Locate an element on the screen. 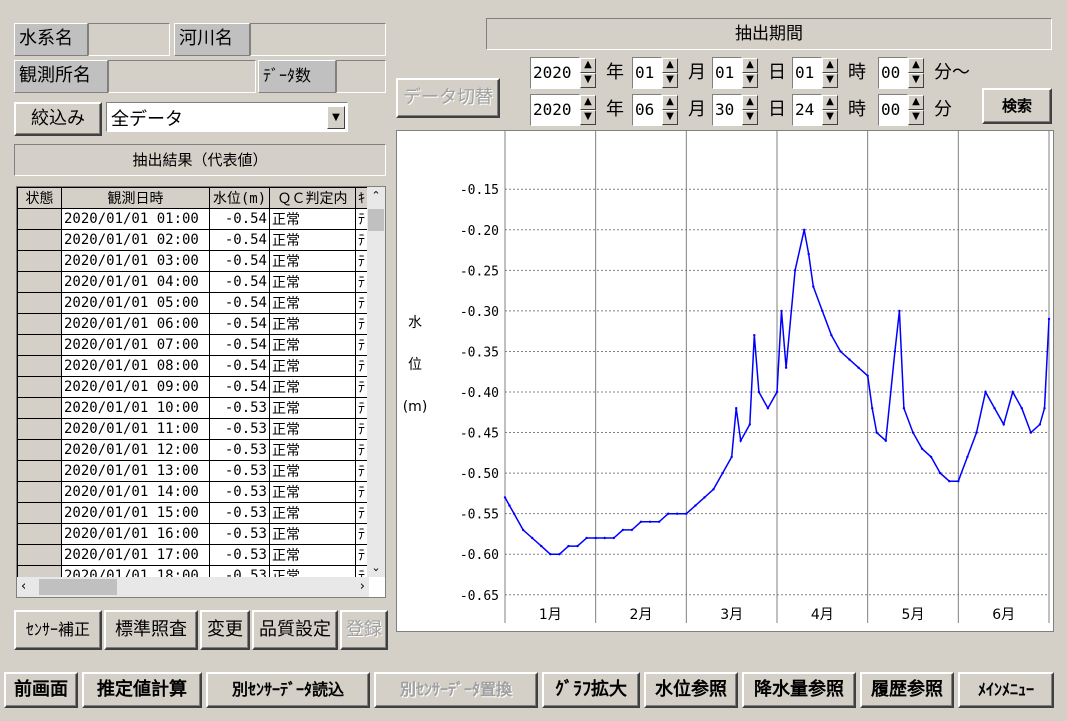 The height and width of the screenshot is (721, 1067). scroll-up-icon: ⌃ is located at coordinates (376, 196).